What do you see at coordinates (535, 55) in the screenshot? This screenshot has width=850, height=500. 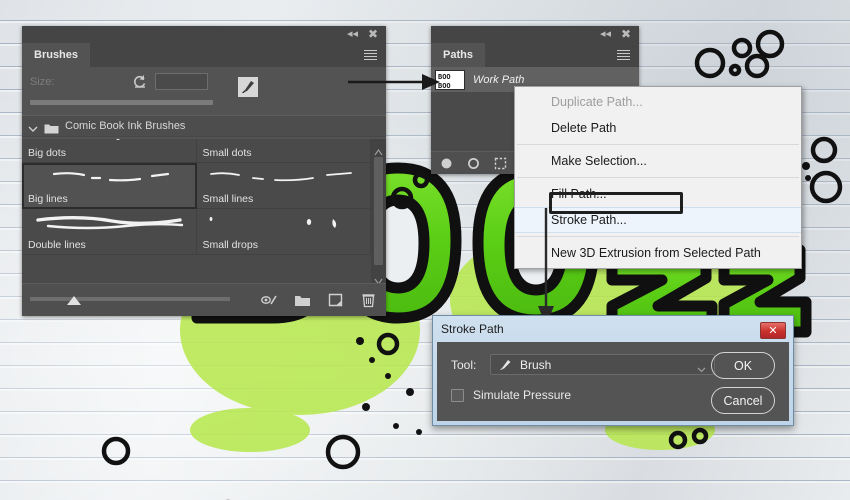 I see `paths-tab-row: Paths` at bounding box center [535, 55].